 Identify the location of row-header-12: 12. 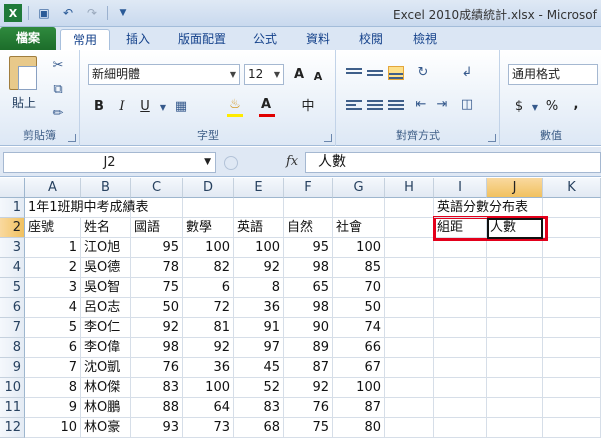
(12, 428).